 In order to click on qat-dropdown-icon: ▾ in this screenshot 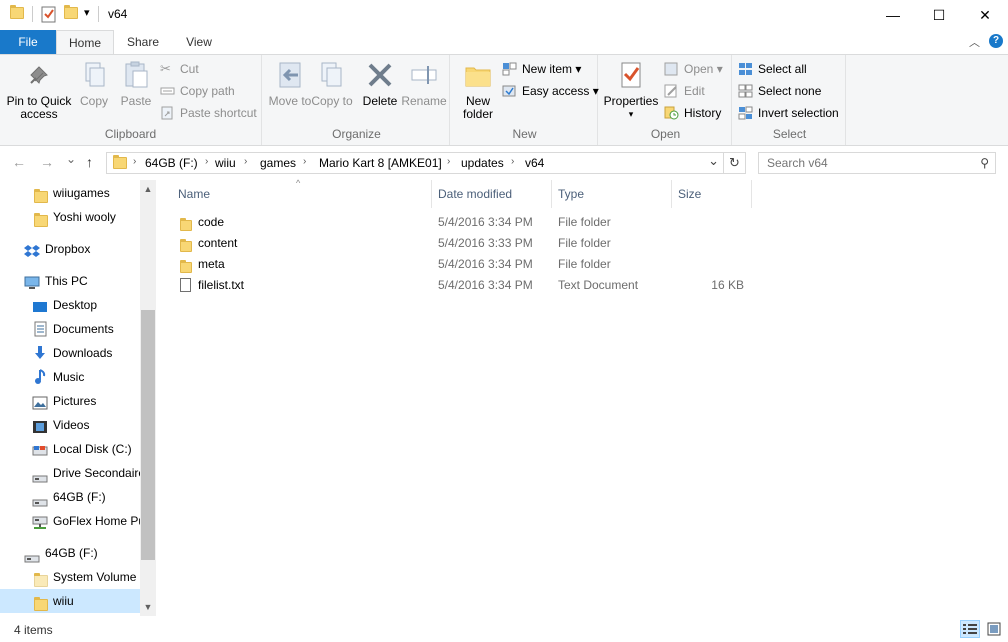, I will do `click(87, 12)`.